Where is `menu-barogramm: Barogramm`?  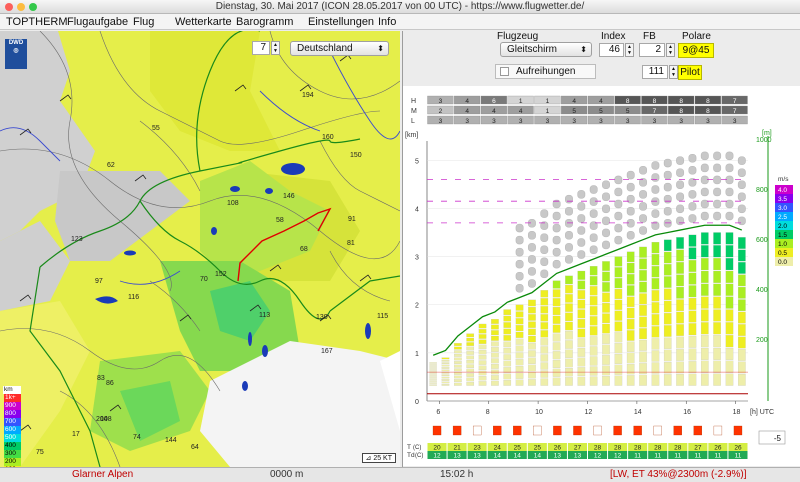
menu-barogramm: Barogramm is located at coordinates (264, 22).